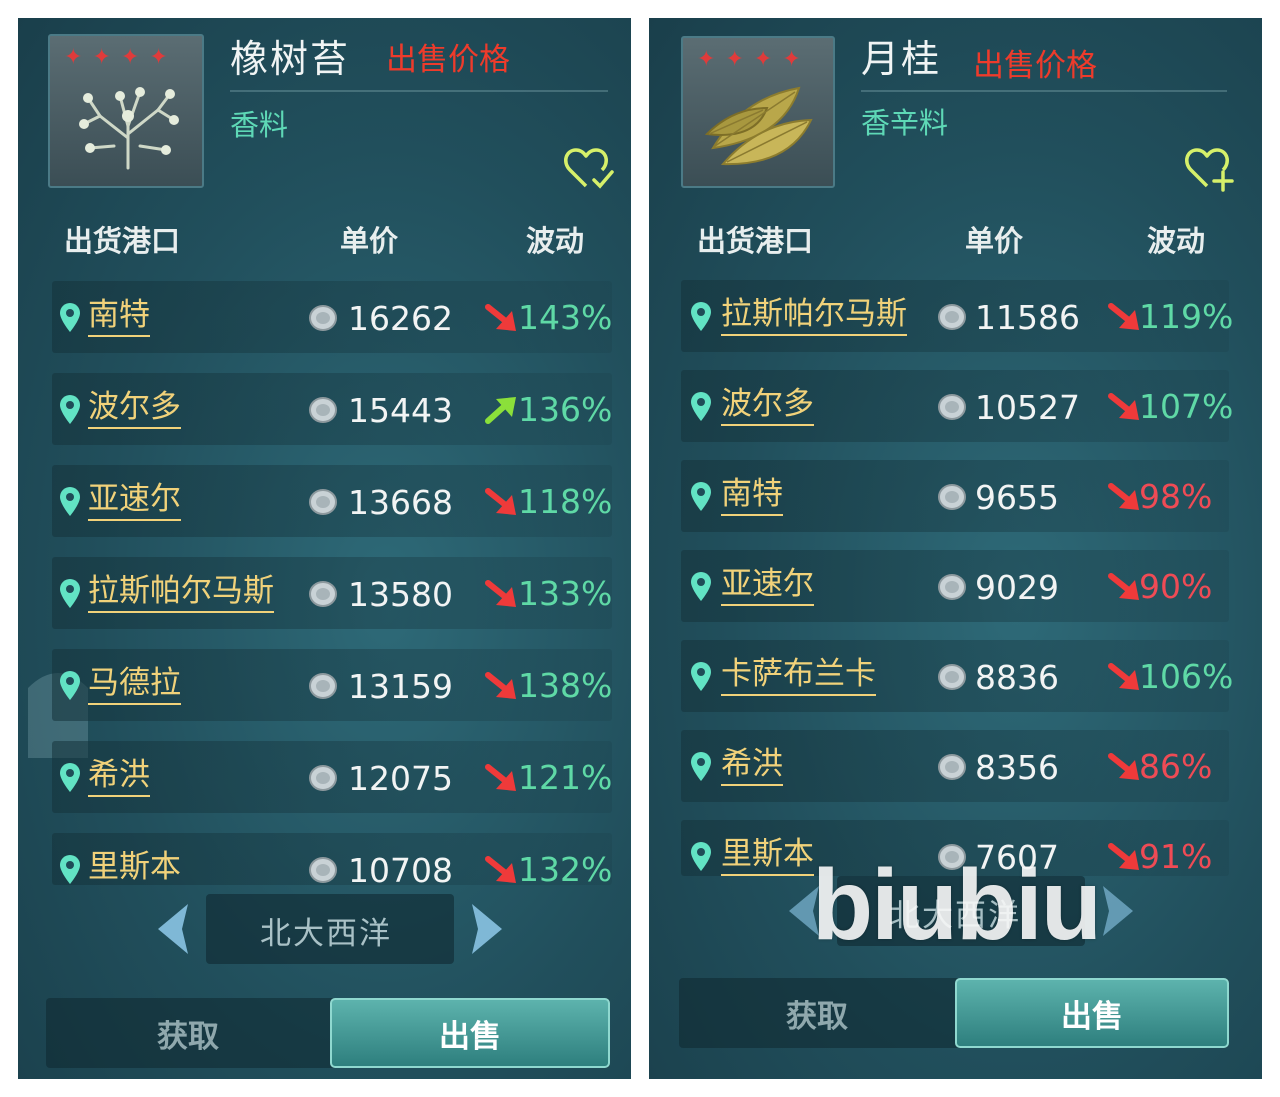  Describe the element at coordinates (1176, 586) in the screenshot. I see `price-change-percent: 90%` at that location.